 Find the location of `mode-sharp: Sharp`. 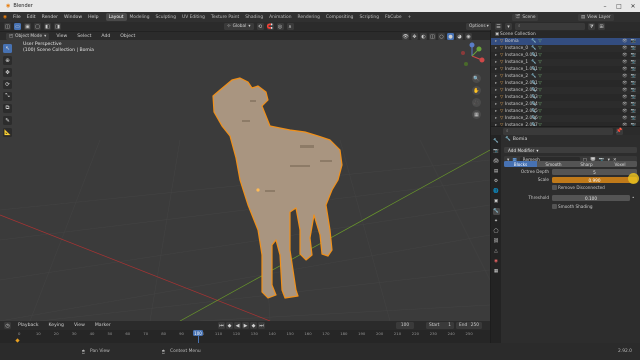

mode-sharp: Sharp is located at coordinates (586, 164).